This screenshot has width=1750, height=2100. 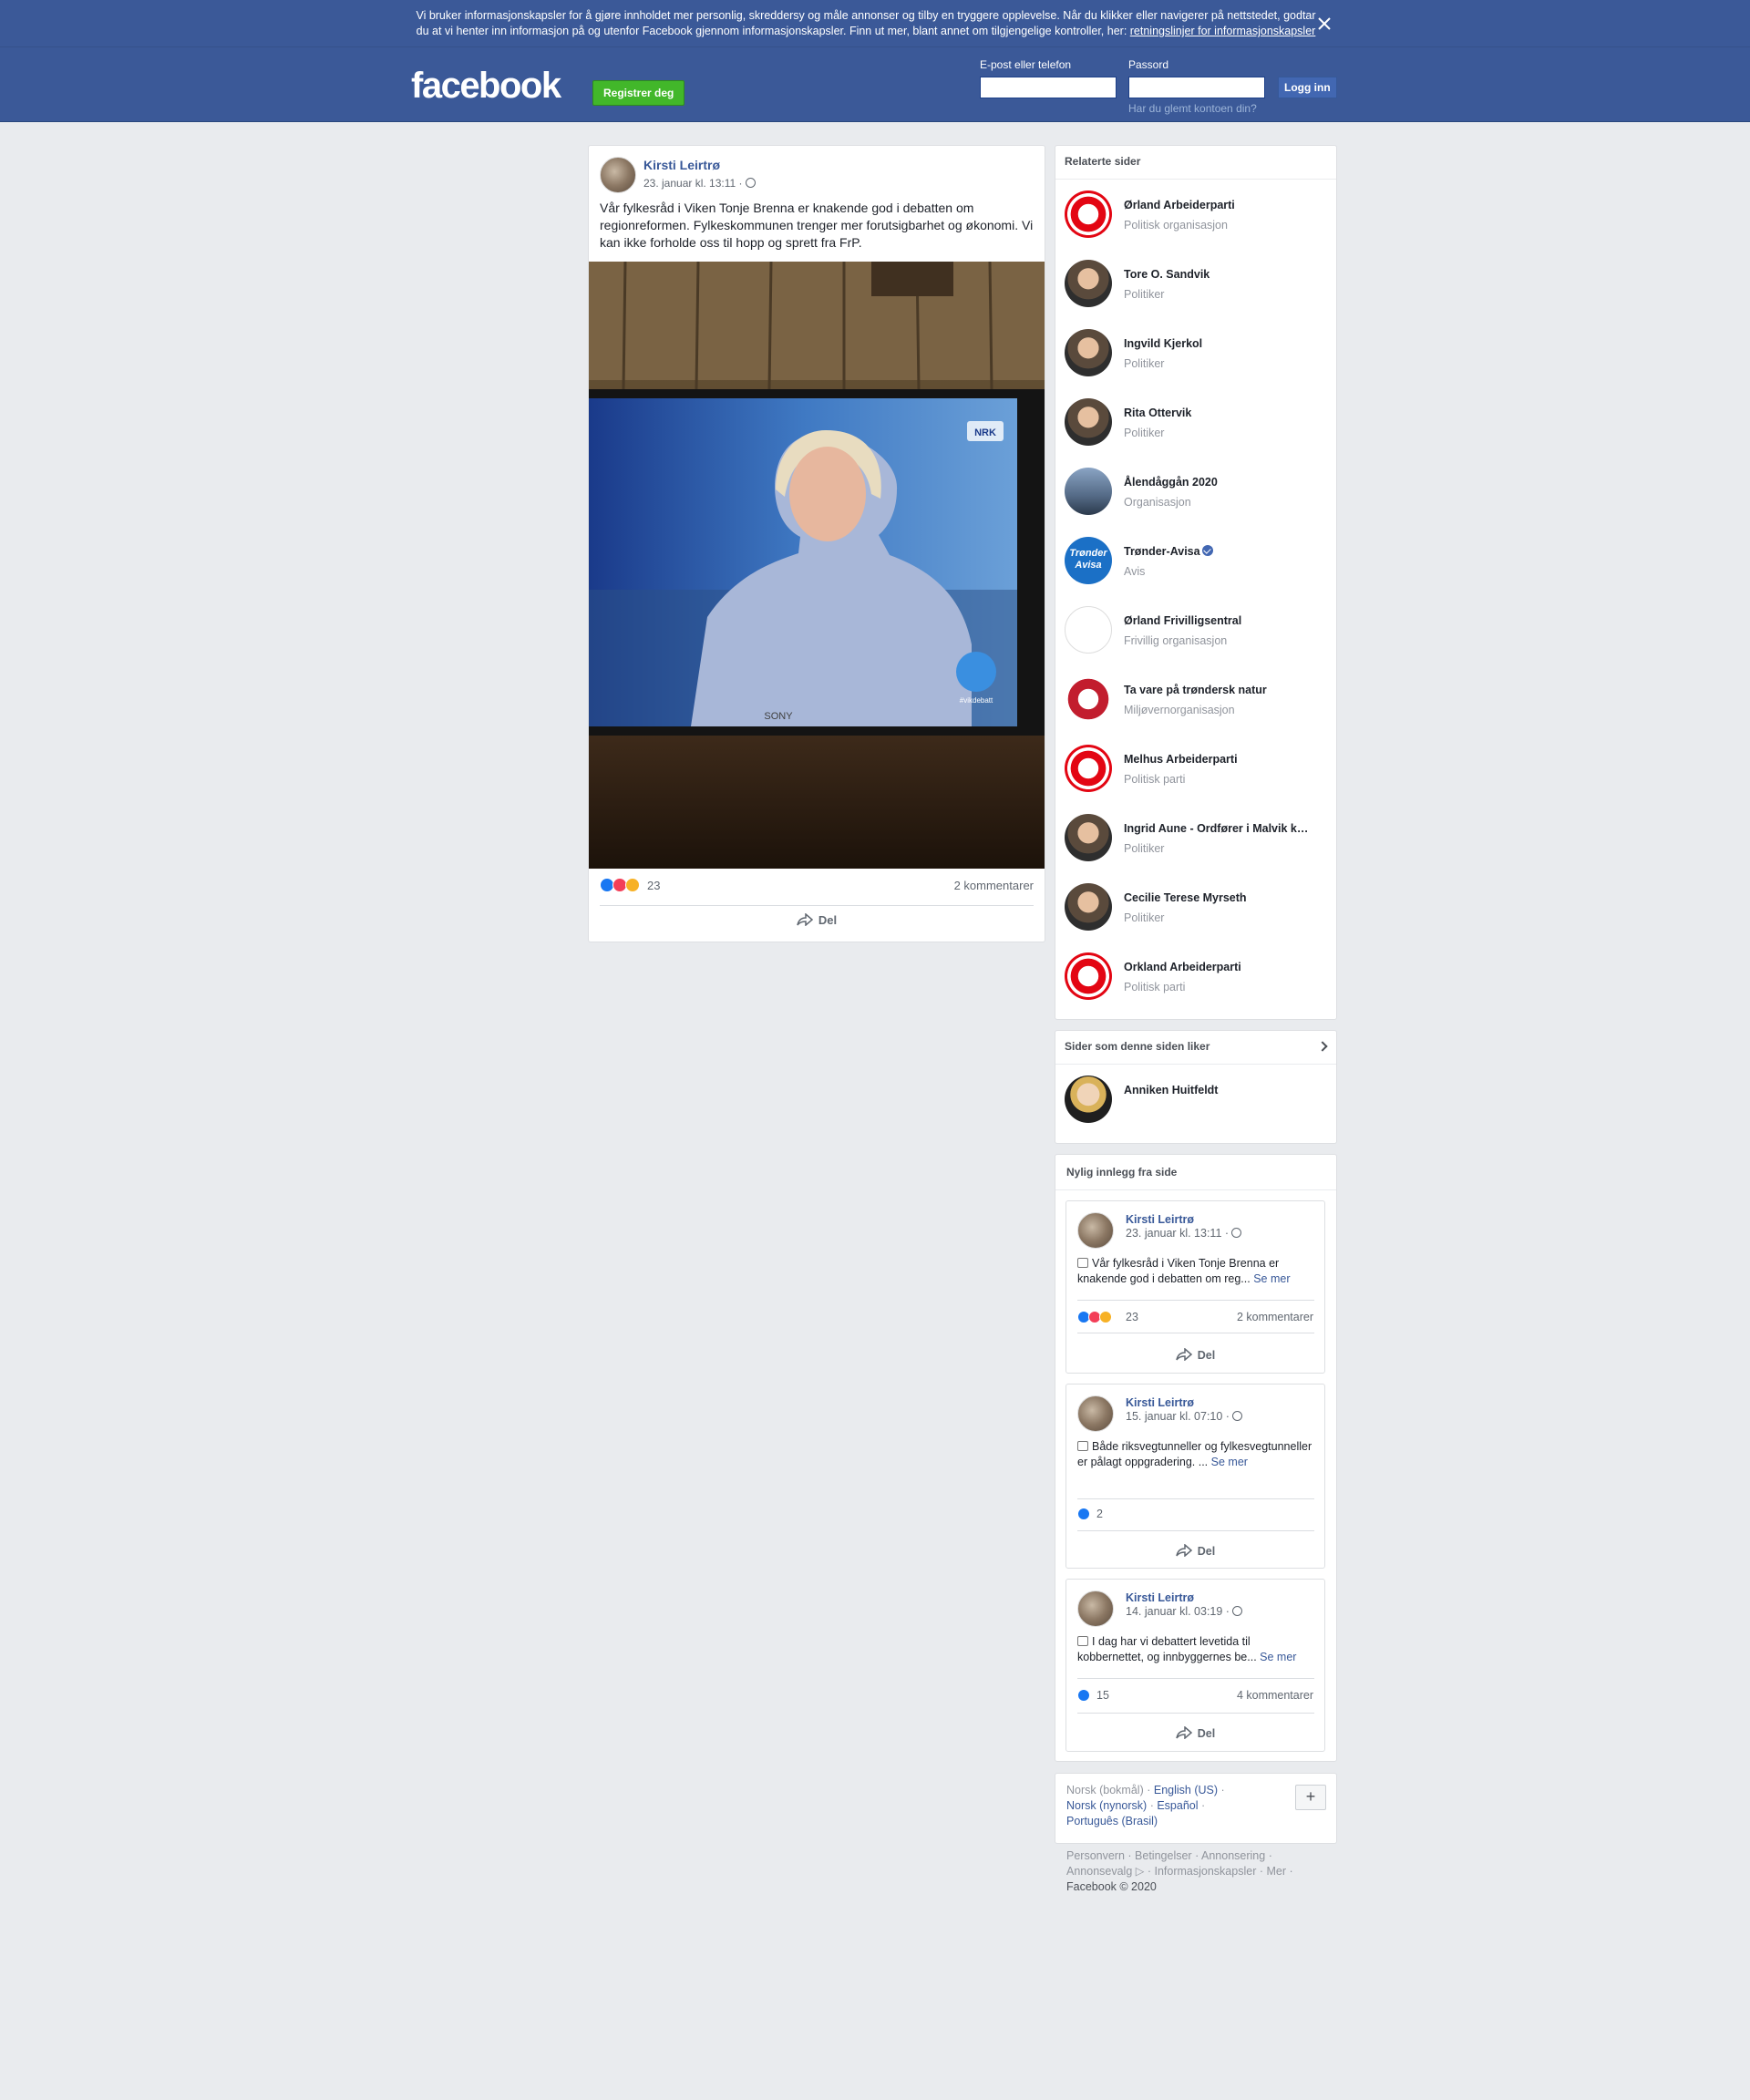 What do you see at coordinates (1233, 1856) in the screenshot?
I see `footer-link: Annonsering` at bounding box center [1233, 1856].